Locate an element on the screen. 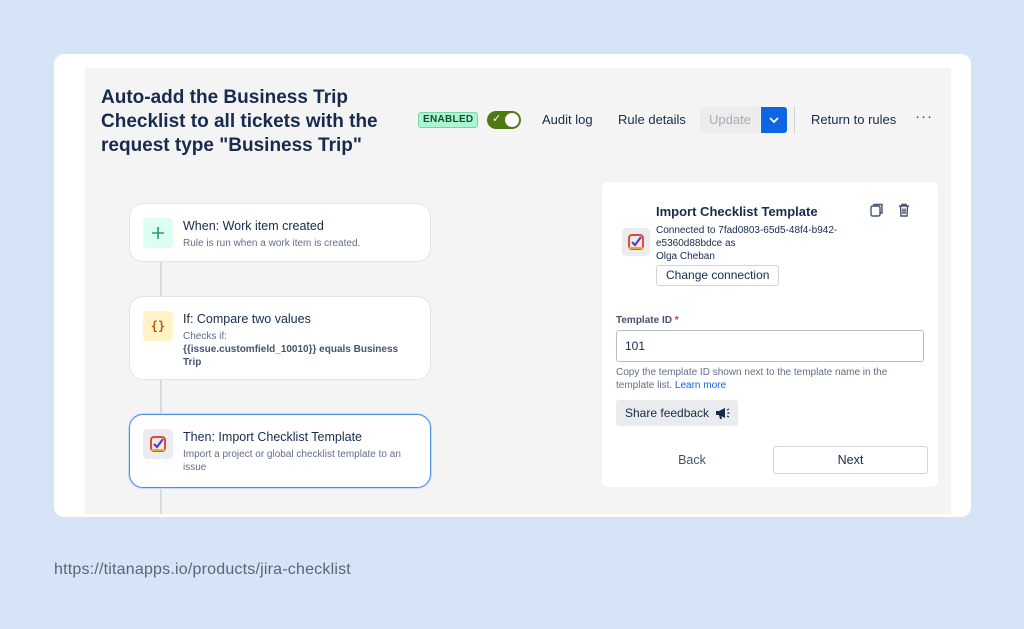 The width and height of the screenshot is (1024, 629). rule-enabled-toggle: ✓ is located at coordinates (504, 120).